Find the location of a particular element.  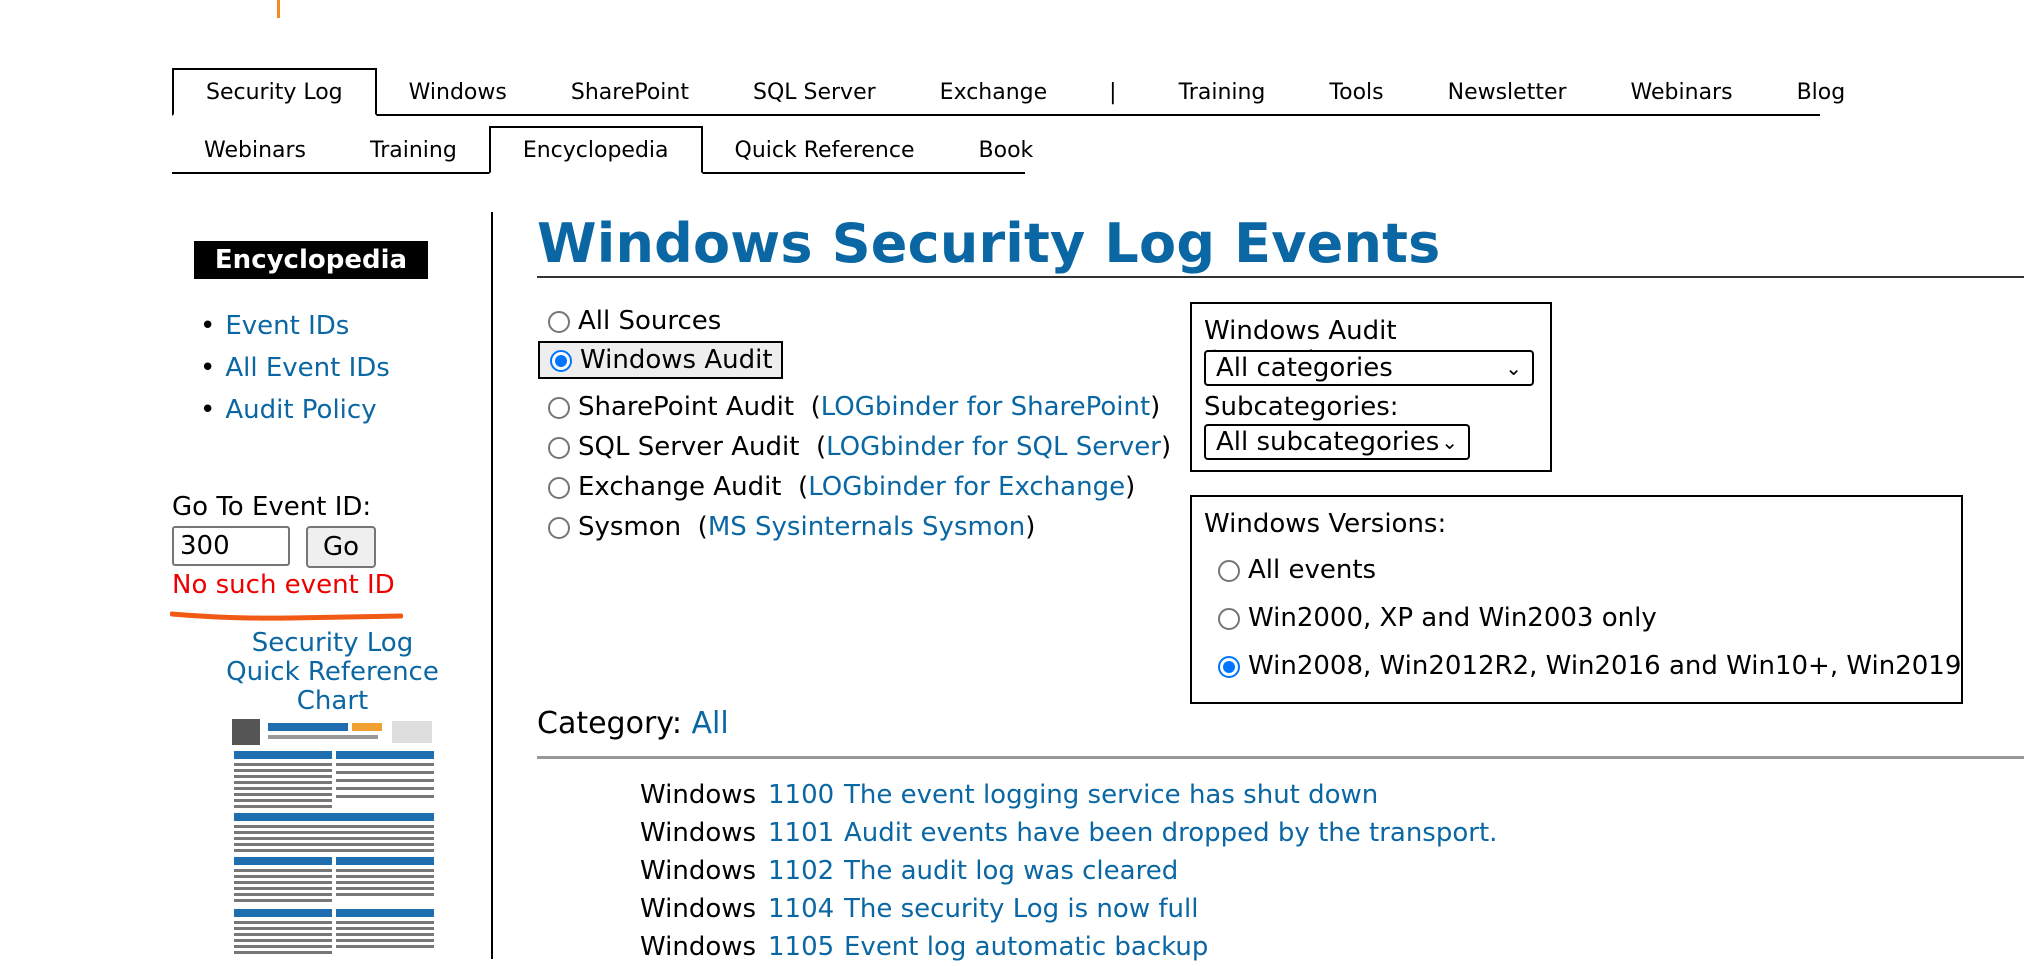

sidebar-divider is located at coordinates (492, 585).